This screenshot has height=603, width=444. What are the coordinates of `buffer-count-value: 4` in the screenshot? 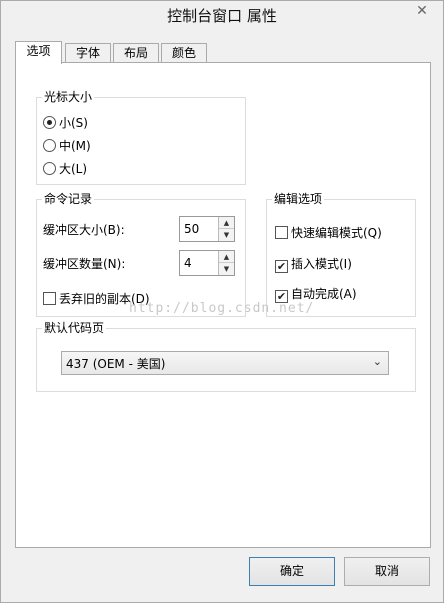 It's located at (188, 263).